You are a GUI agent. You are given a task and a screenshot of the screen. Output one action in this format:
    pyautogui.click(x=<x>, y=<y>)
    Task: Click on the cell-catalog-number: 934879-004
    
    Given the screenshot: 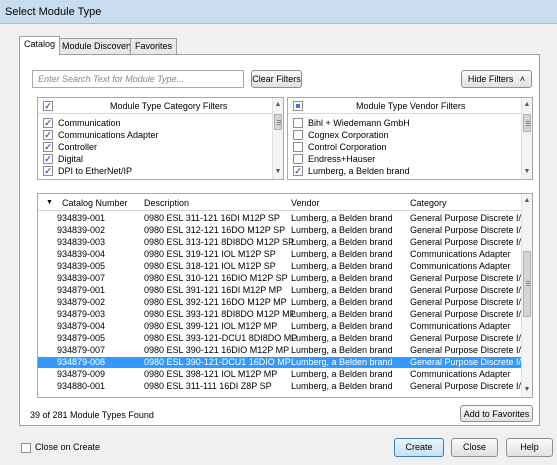 What is the action you would take?
    pyautogui.click(x=81, y=326)
    